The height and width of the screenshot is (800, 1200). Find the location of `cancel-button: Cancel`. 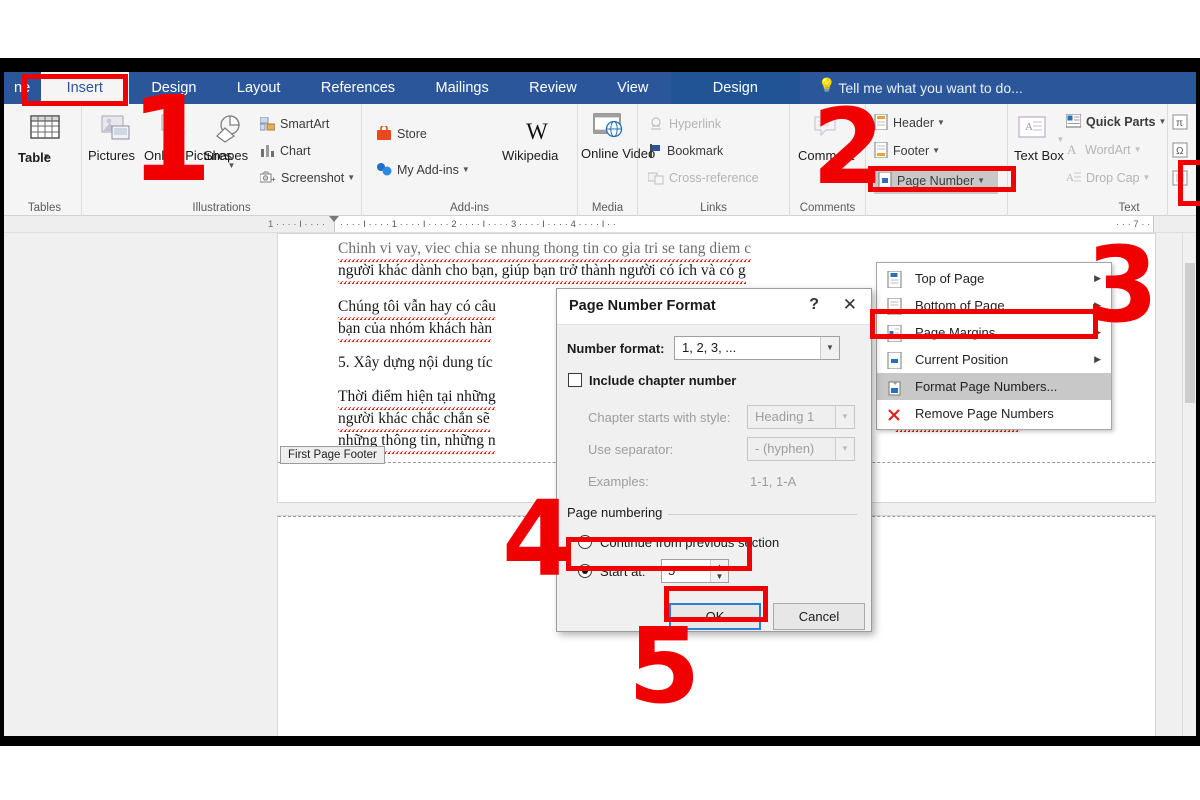

cancel-button: Cancel is located at coordinates (819, 616).